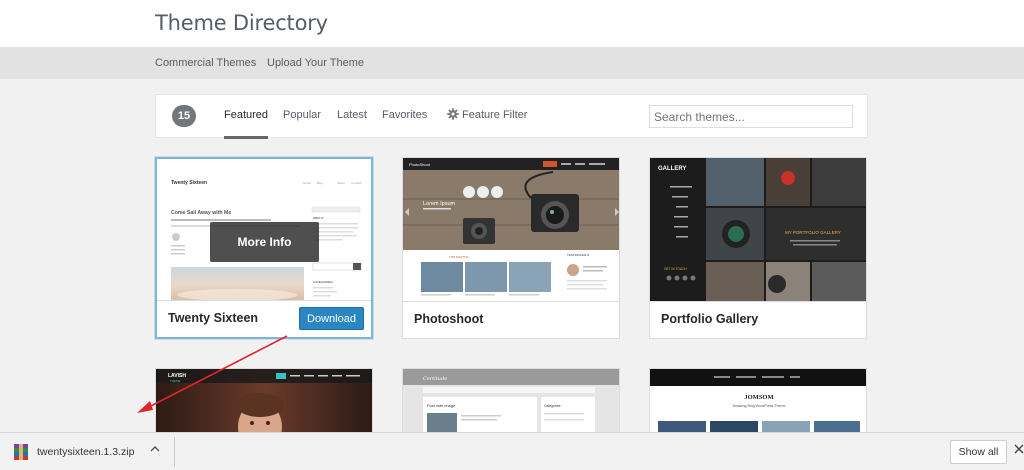  I want to click on page-title: Theme Directory, so click(241, 23).